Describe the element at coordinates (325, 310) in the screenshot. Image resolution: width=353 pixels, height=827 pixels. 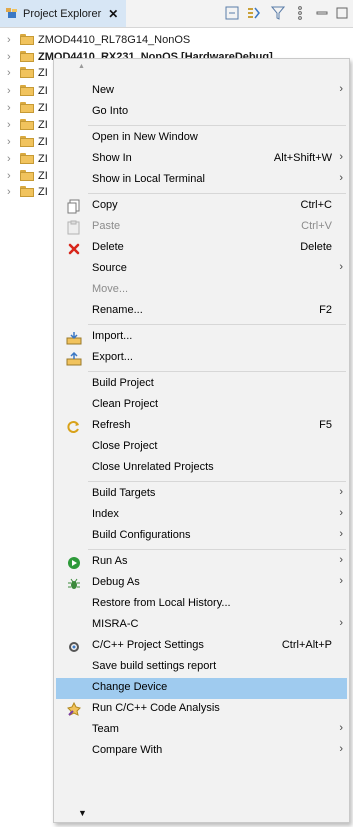
I see `menu-item-shortcut: F2` at that location.